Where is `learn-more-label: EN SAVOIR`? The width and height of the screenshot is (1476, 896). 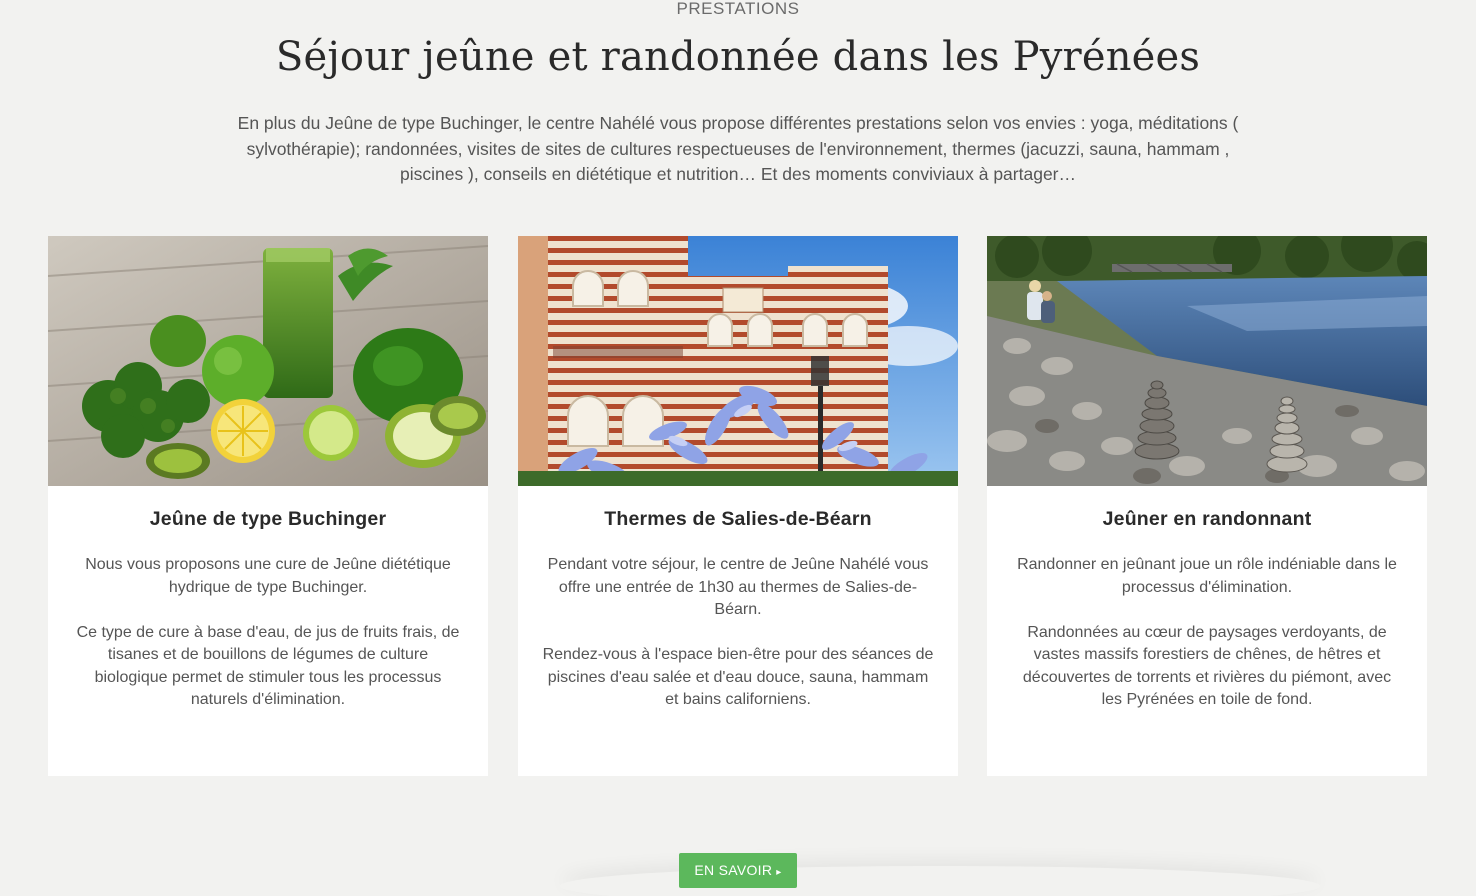
learn-more-label: EN SAVOIR is located at coordinates (733, 870).